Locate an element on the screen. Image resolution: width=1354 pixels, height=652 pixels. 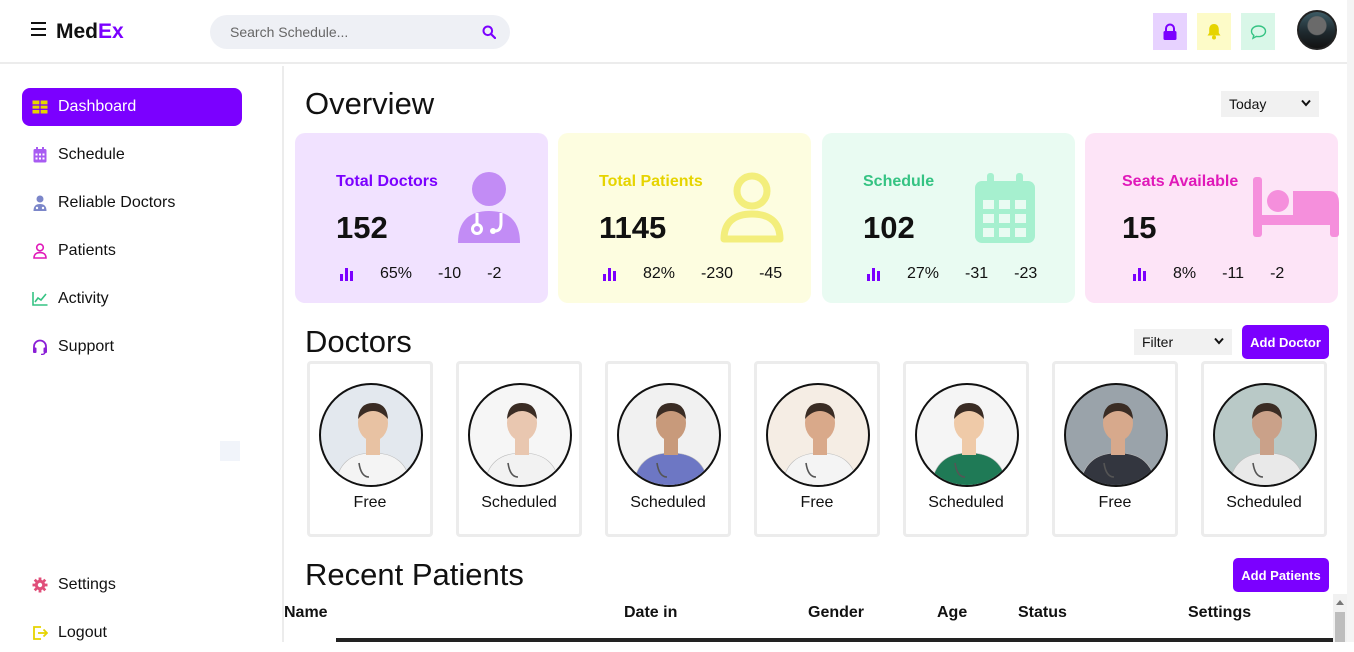
sidebar-item-logout: Logout is located at coordinates (132, 633).